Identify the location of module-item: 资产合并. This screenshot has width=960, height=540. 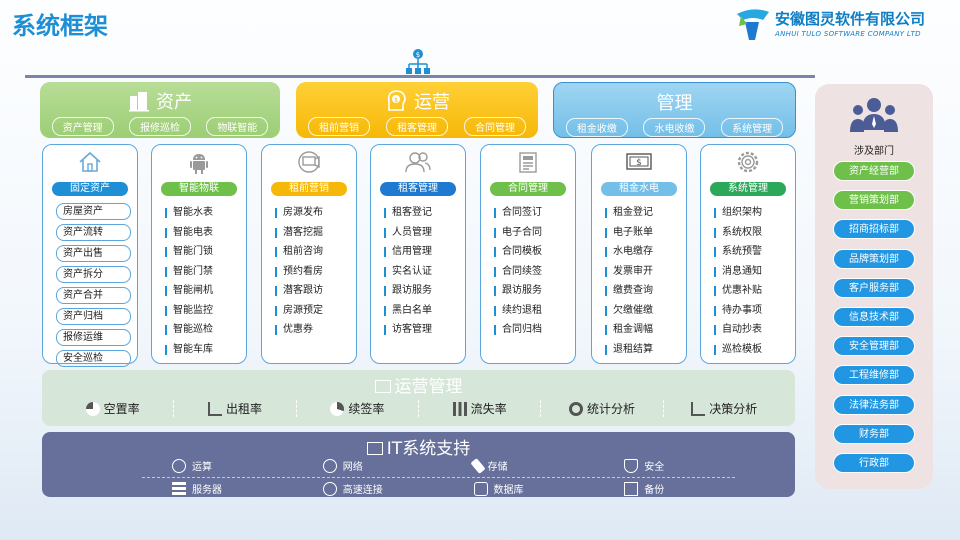
(93, 295).